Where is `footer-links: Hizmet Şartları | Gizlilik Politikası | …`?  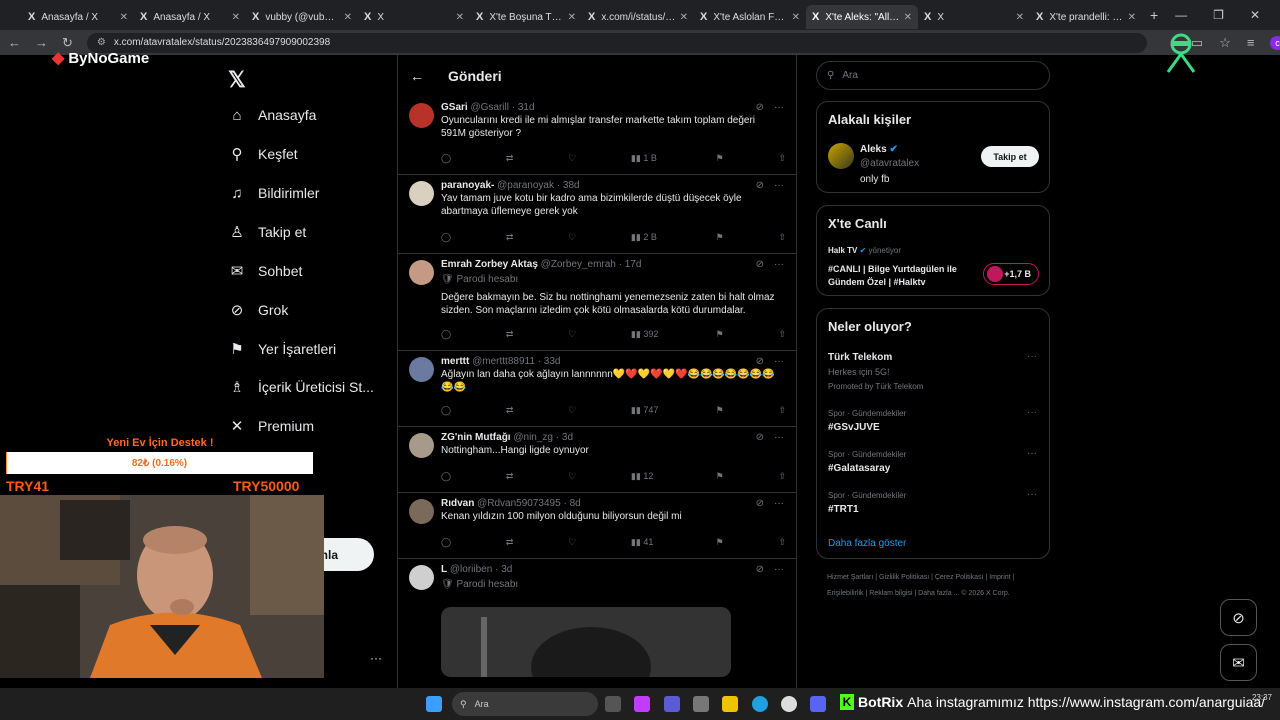 footer-links: Hizmet Şartları | Gizlilik Politikası | … is located at coordinates (937, 586).